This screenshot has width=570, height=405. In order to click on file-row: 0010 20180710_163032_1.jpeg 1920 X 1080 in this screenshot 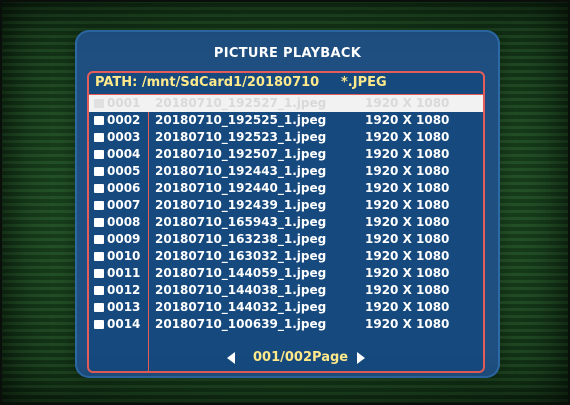, I will do `click(286, 256)`.